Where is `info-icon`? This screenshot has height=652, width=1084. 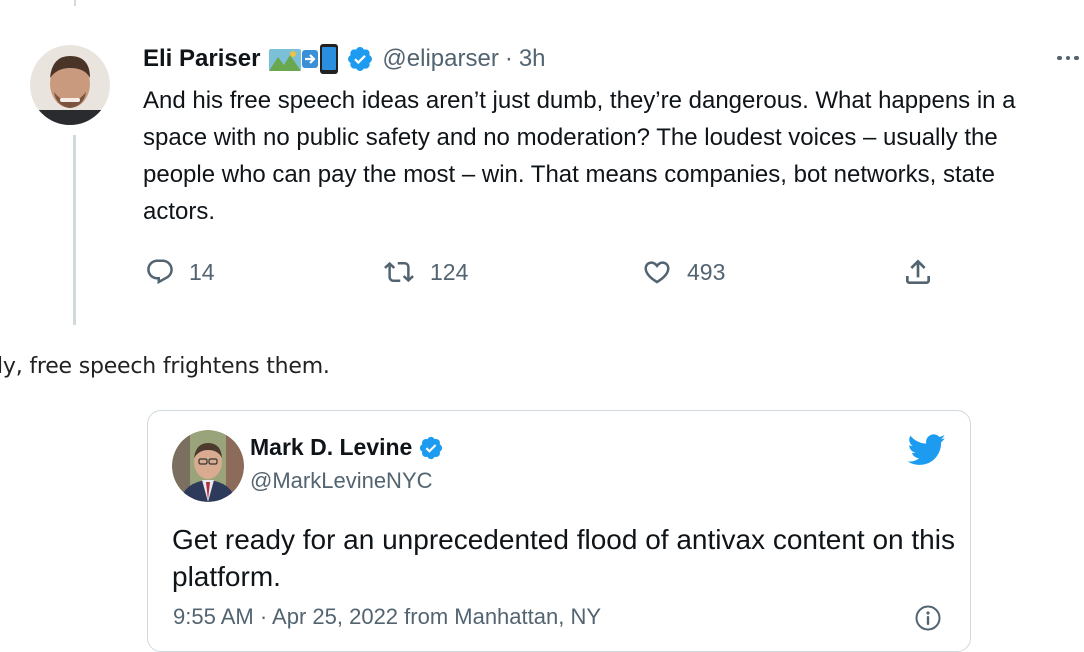 info-icon is located at coordinates (928, 618).